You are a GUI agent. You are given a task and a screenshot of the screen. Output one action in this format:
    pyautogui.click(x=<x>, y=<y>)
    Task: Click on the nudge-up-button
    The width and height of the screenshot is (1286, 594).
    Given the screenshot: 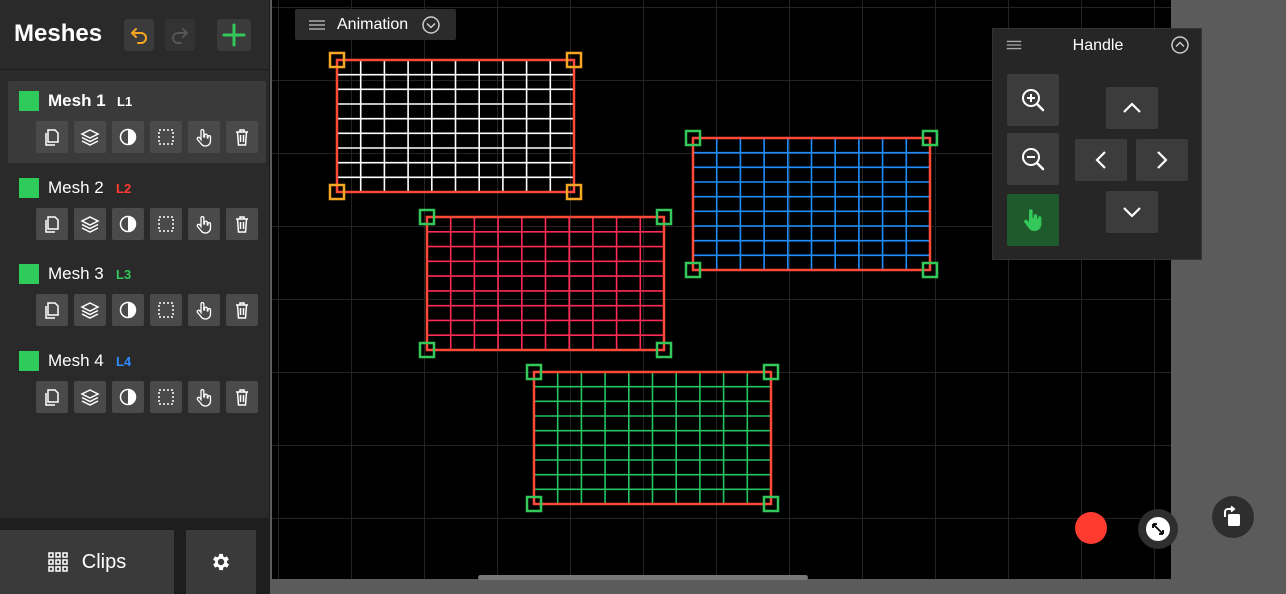 What is the action you would take?
    pyautogui.click(x=1132, y=108)
    